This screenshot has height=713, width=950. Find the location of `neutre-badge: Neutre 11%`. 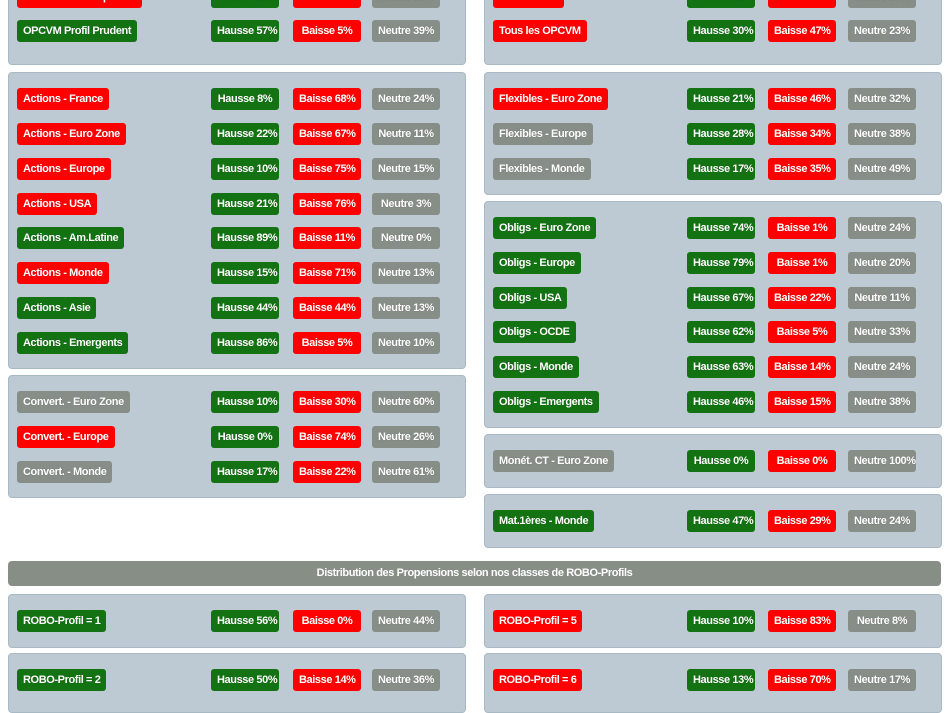

neutre-badge: Neutre 11% is located at coordinates (882, 298).